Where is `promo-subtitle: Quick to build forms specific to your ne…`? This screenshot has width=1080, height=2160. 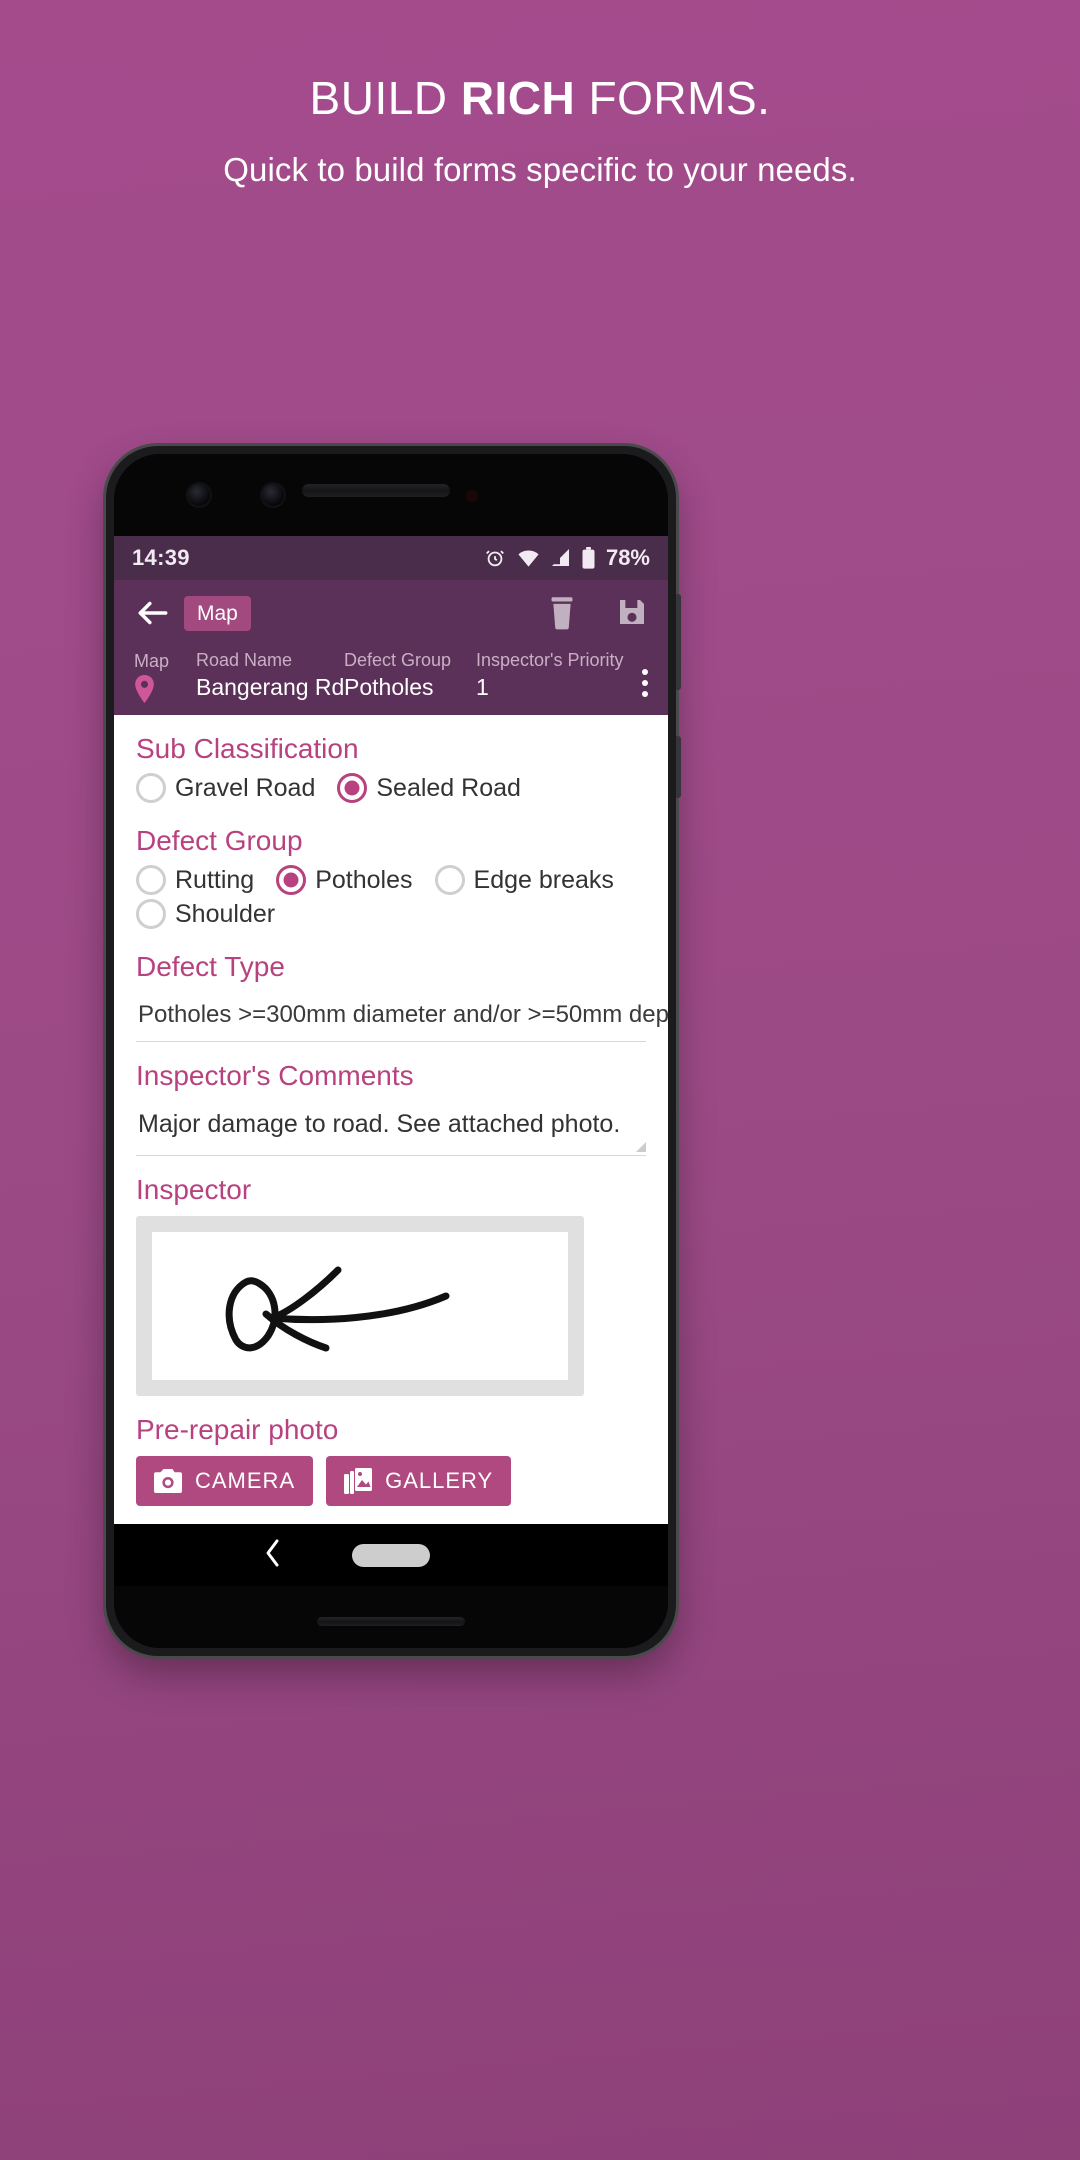 promo-subtitle: Quick to build forms specific to your ne… is located at coordinates (540, 169).